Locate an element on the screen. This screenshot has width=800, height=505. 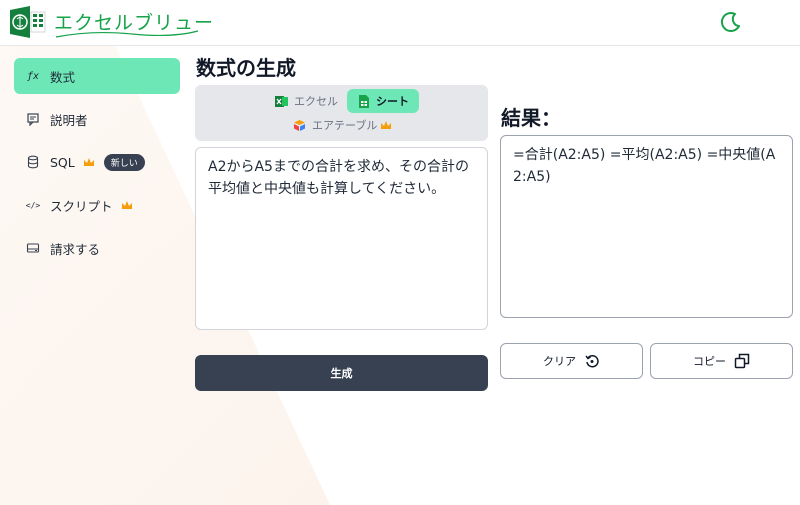
copy-icon is located at coordinates (742, 361).